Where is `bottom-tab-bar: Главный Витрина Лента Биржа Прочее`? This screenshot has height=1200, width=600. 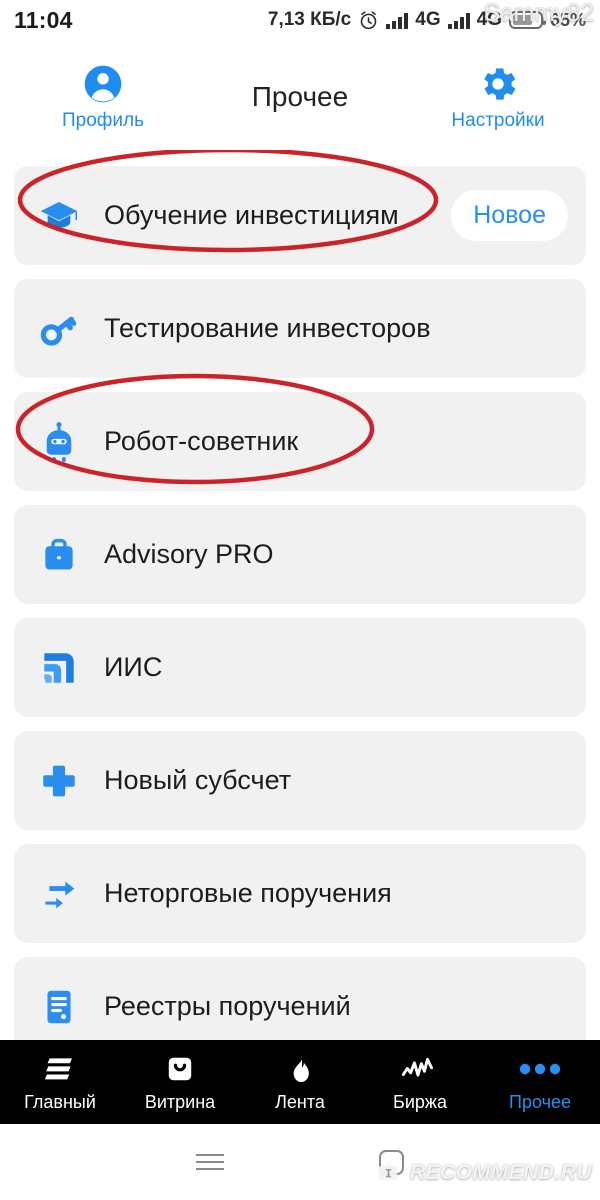
bottom-tab-bar: Главный Витрина Лента Биржа Прочее is located at coordinates (300, 1082).